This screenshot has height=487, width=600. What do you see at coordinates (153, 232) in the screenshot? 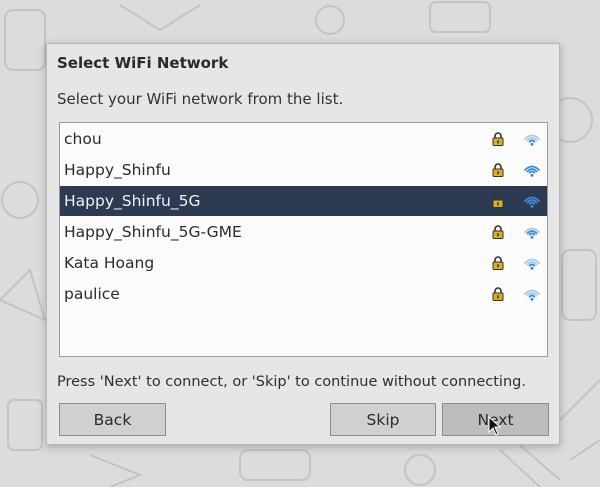
I see `network-ssid: Happy_Shinfu_5G-GME` at bounding box center [153, 232].